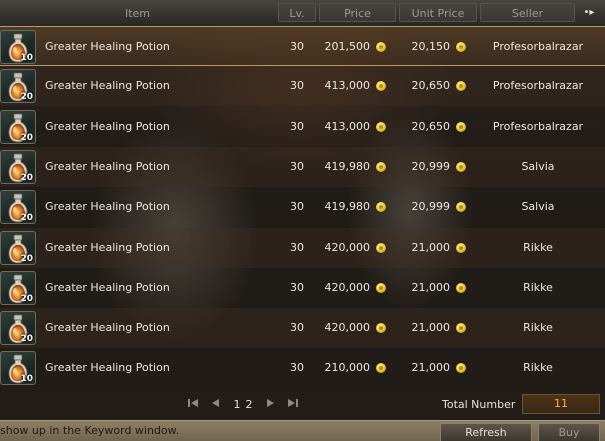 Image resolution: width=605 pixels, height=441 pixels. What do you see at coordinates (589, 13) in the screenshot?
I see `sort-toggle-button: •▸` at bounding box center [589, 13].